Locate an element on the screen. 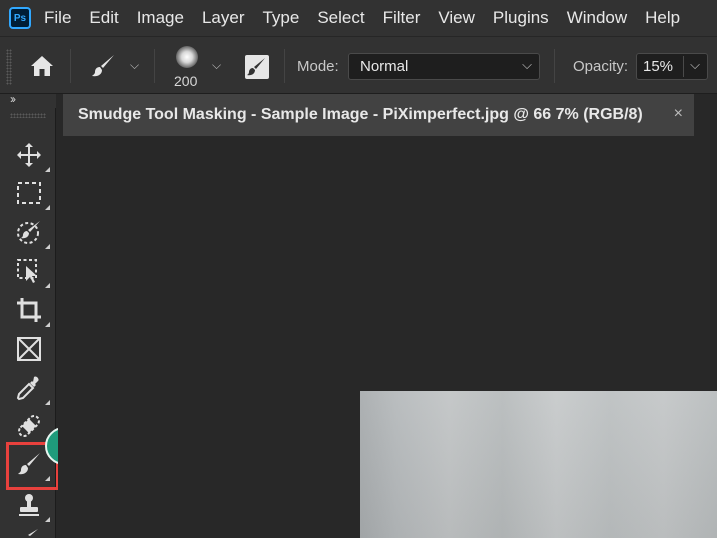 The width and height of the screenshot is (717, 538). object-selection-tool is located at coordinates (32, 272).